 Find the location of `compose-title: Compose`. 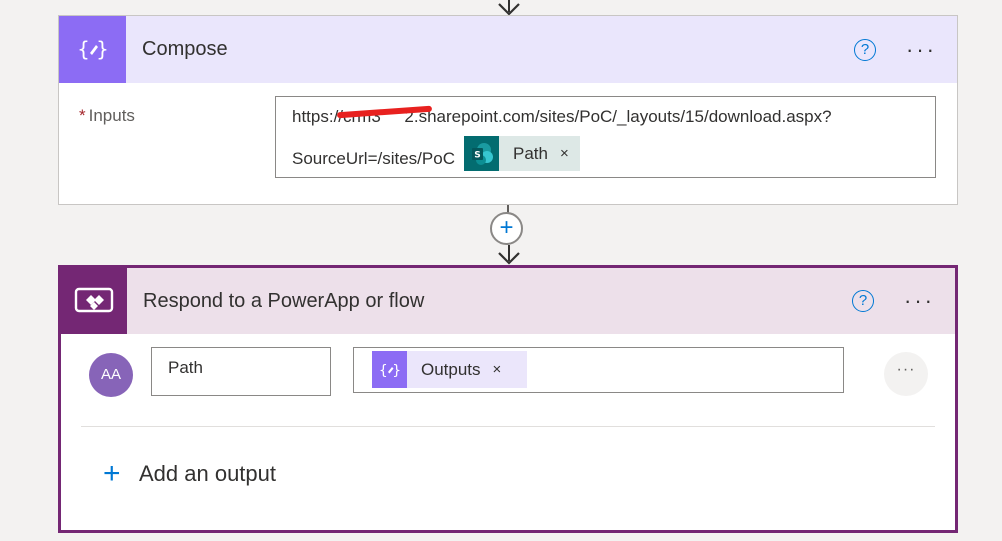

compose-title: Compose is located at coordinates (185, 49).